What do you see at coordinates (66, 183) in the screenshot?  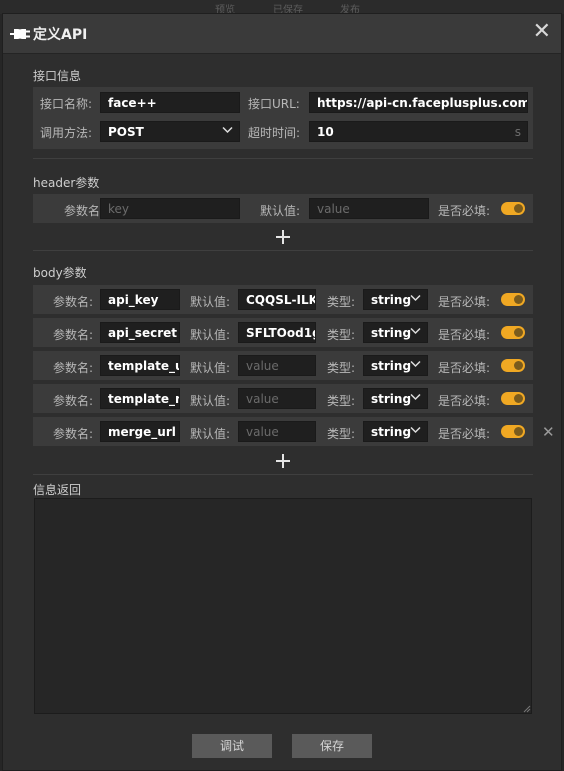 I see `header-params-title: header参数` at bounding box center [66, 183].